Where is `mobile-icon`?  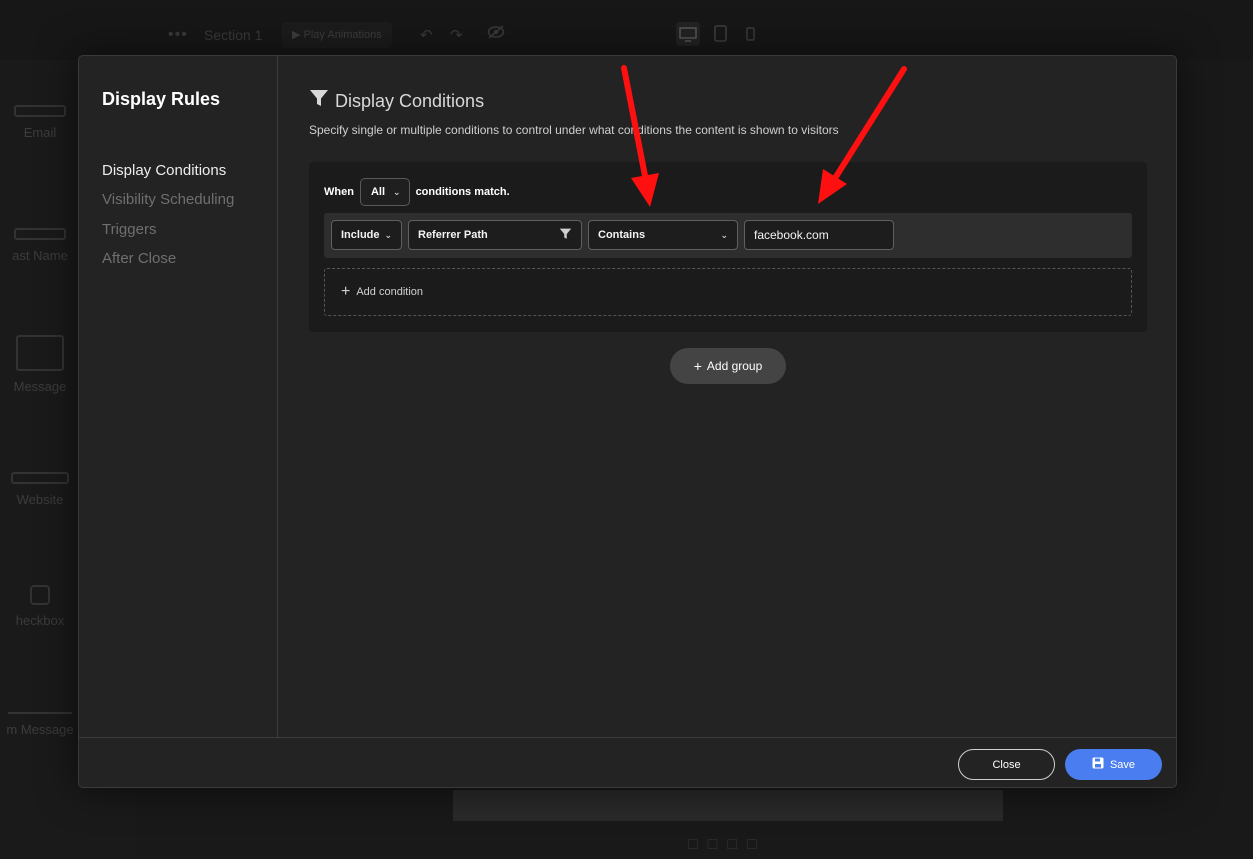
mobile-icon is located at coordinates (750, 34).